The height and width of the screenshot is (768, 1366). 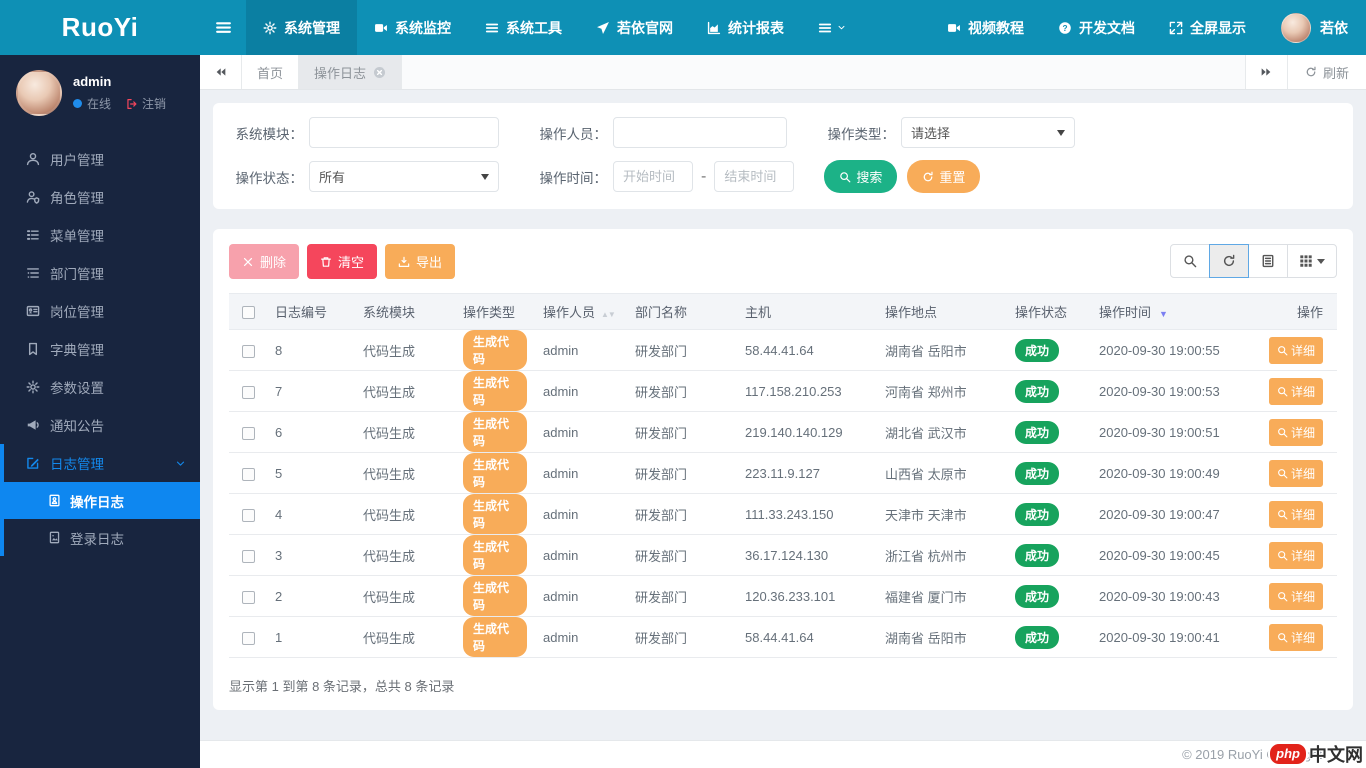 What do you see at coordinates (311, 596) in the screenshot?
I see `cell-log-id: 2` at bounding box center [311, 596].